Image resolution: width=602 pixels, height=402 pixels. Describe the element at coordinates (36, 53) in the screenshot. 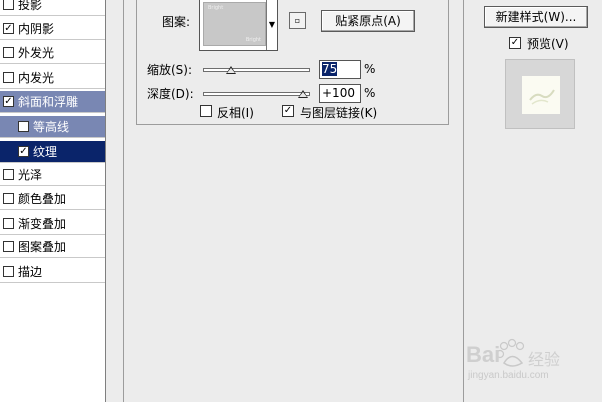

I see `style-item-label: 外发光` at that location.